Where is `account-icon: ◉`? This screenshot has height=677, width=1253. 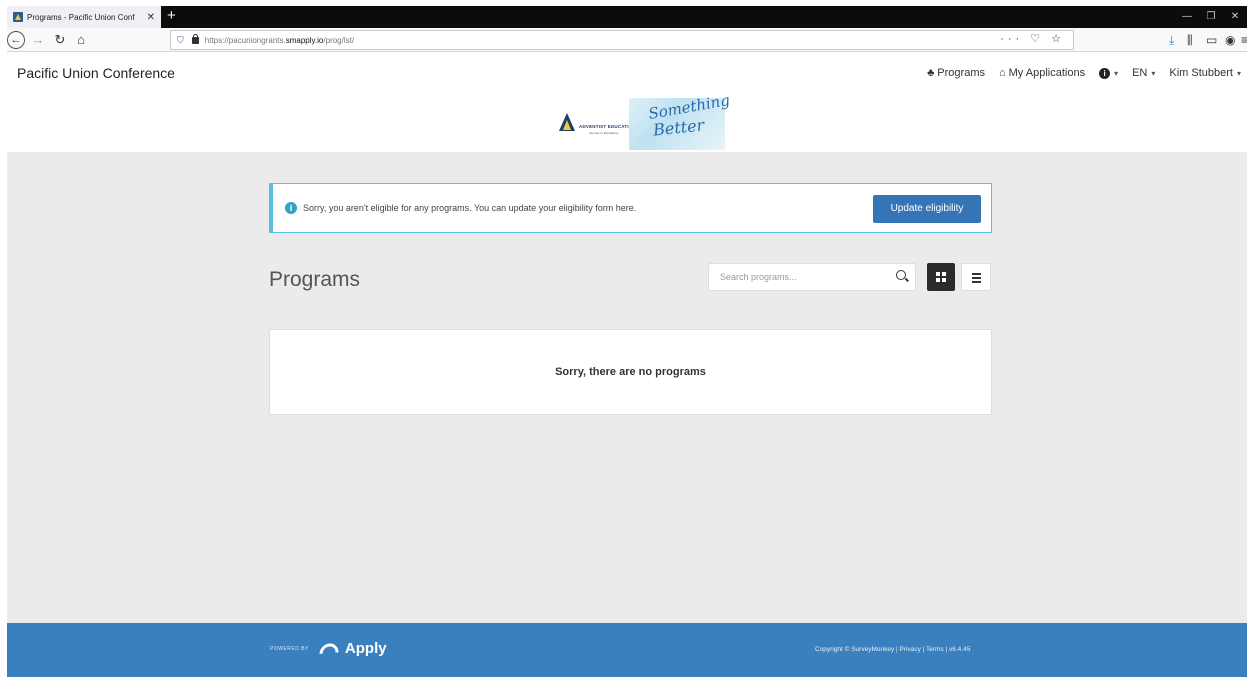
account-icon: ◉ is located at coordinates (1230, 40).